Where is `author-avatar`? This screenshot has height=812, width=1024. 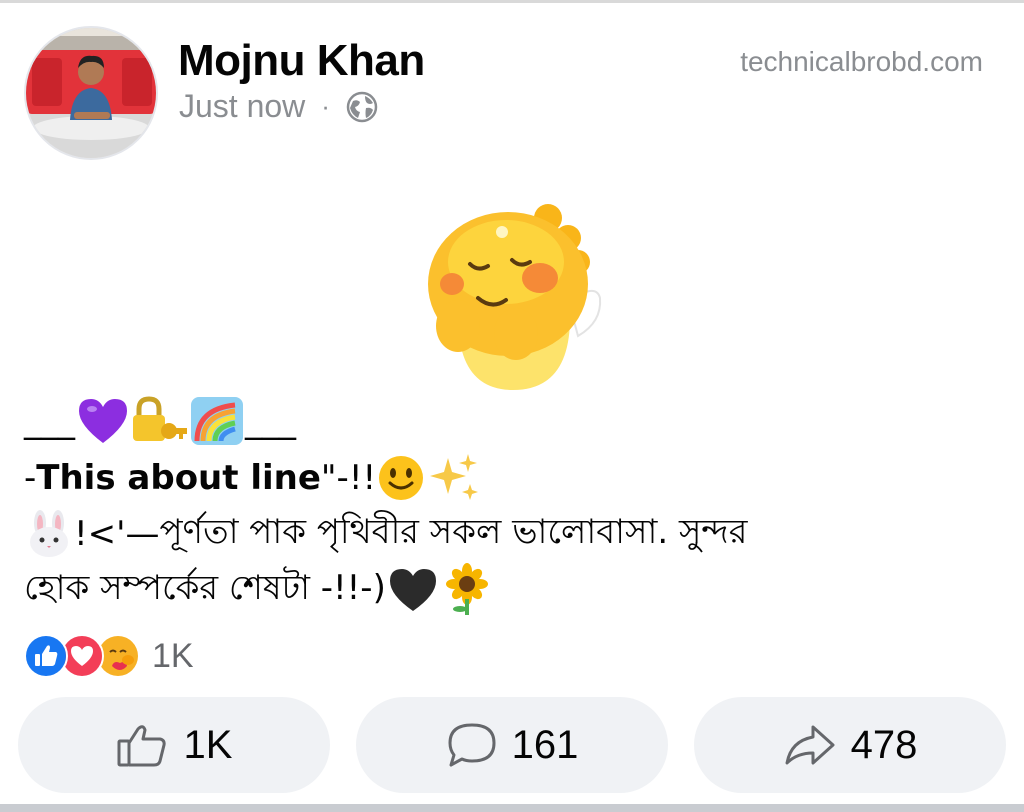
author-avatar is located at coordinates (91, 93).